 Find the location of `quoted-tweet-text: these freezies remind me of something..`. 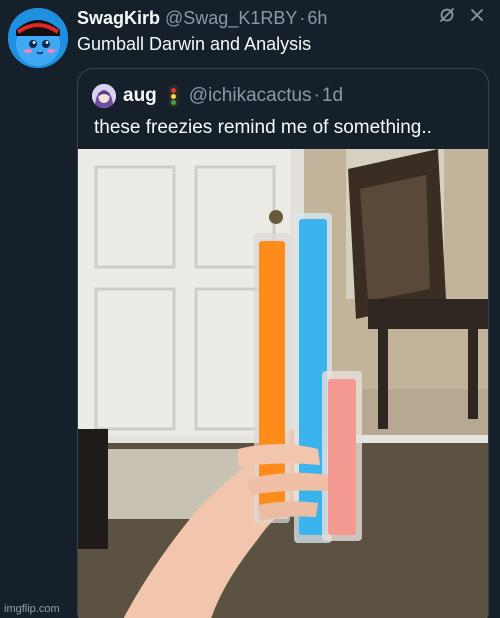

quoted-tweet-text: these freezies remind me of something.. is located at coordinates (263, 127).